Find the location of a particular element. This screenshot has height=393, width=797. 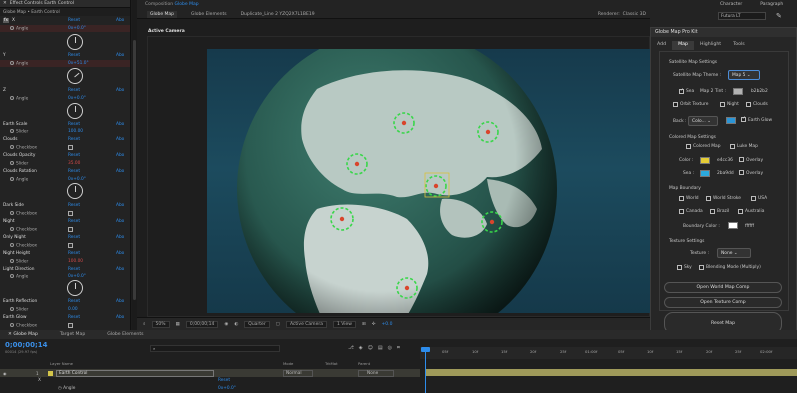

layer-row-earth-control: ◉ 1 Earth Control Normal None is located at coordinates (210, 373).